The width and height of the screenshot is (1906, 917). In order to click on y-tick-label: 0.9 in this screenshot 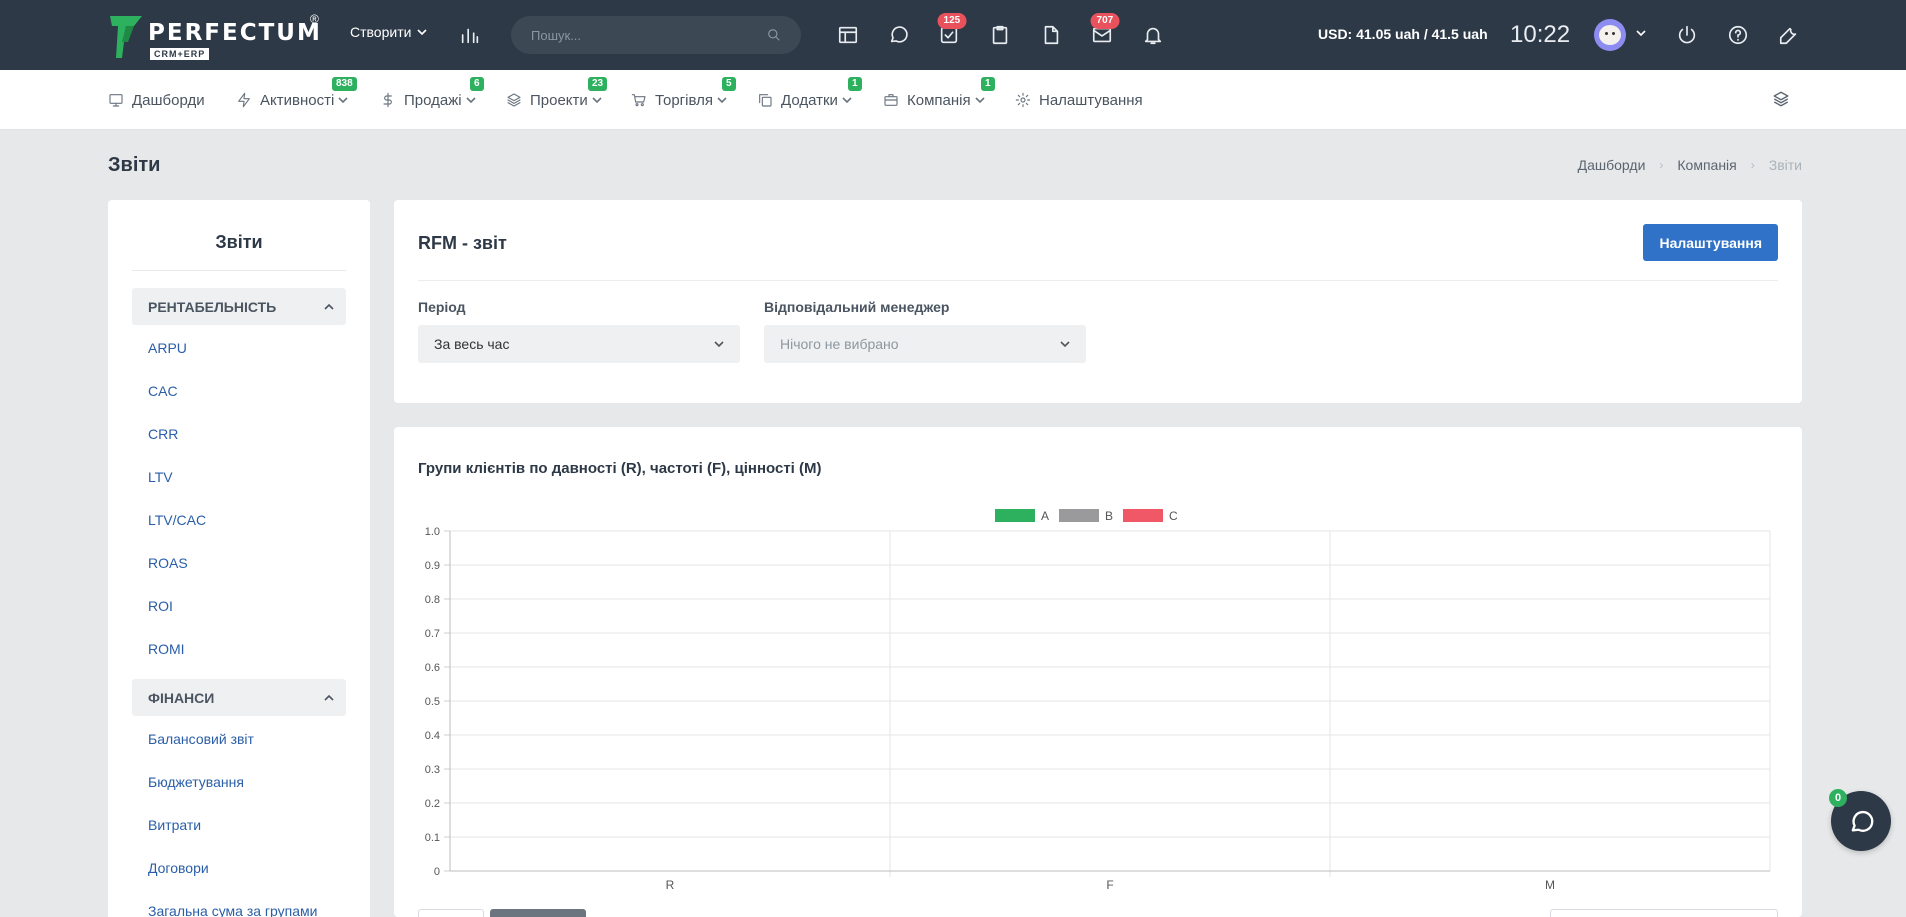, I will do `click(432, 566)`.